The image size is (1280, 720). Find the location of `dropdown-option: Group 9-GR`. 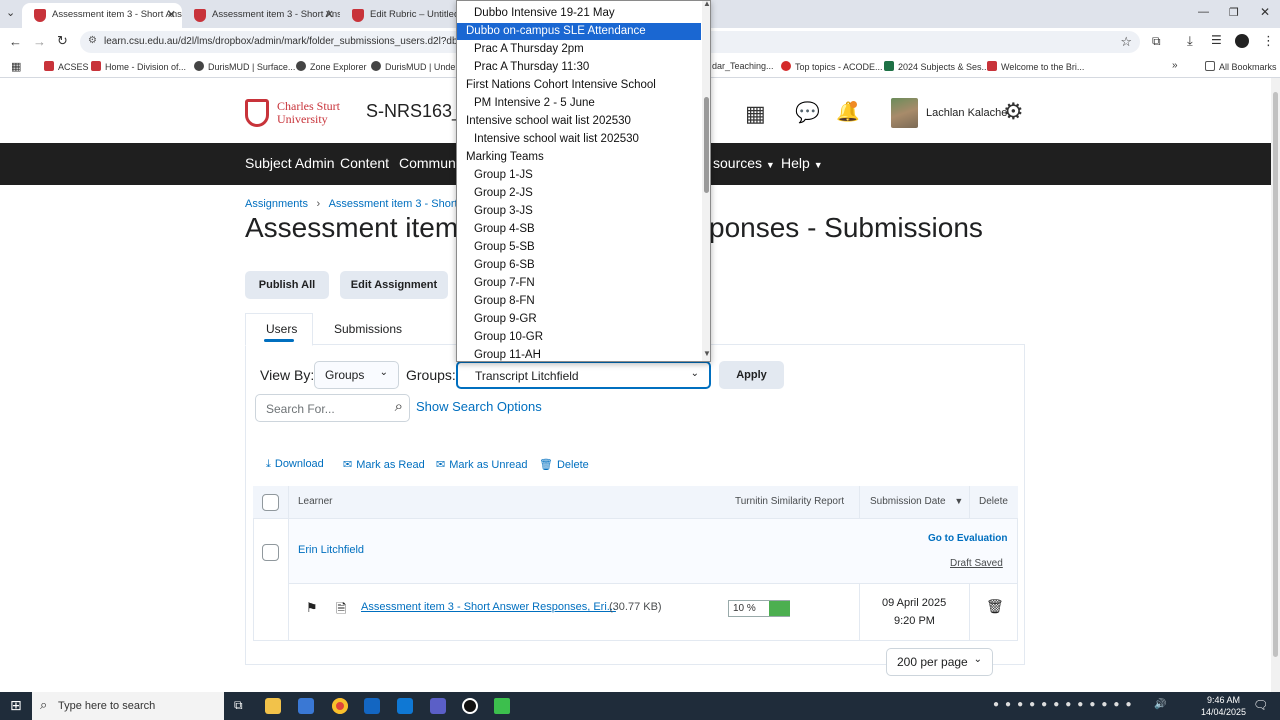

dropdown-option: Group 9-GR is located at coordinates (579, 319).